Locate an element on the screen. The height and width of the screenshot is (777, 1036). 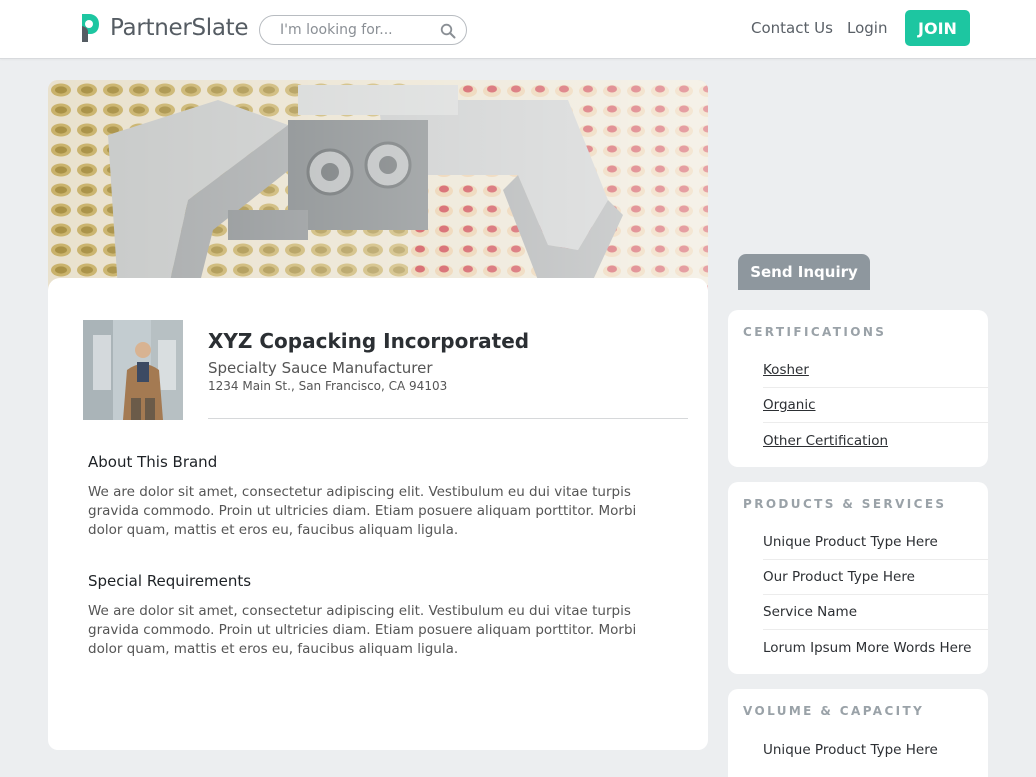
certification-link: Kosher is located at coordinates (786, 370).